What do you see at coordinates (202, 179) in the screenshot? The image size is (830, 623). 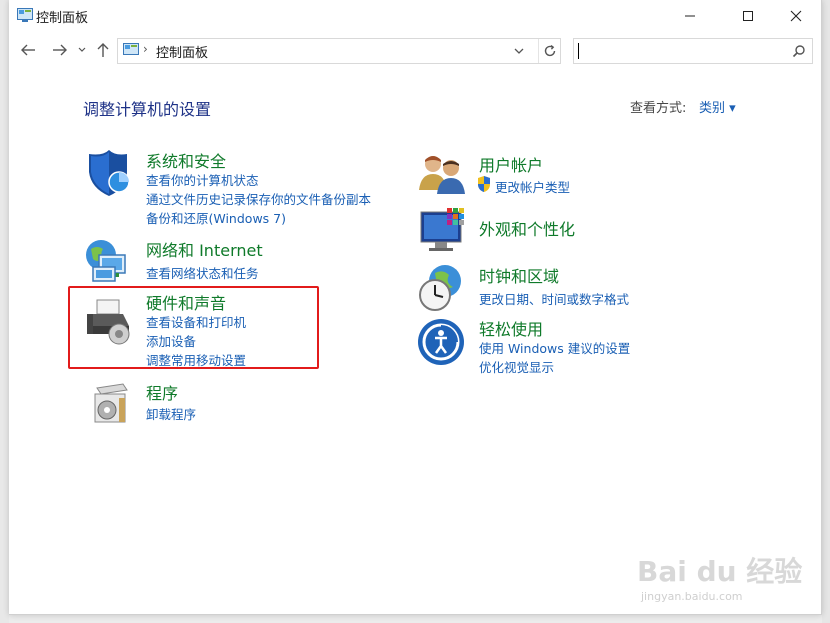 I see `link-view-computer-status: 查看你的计算机状态` at bounding box center [202, 179].